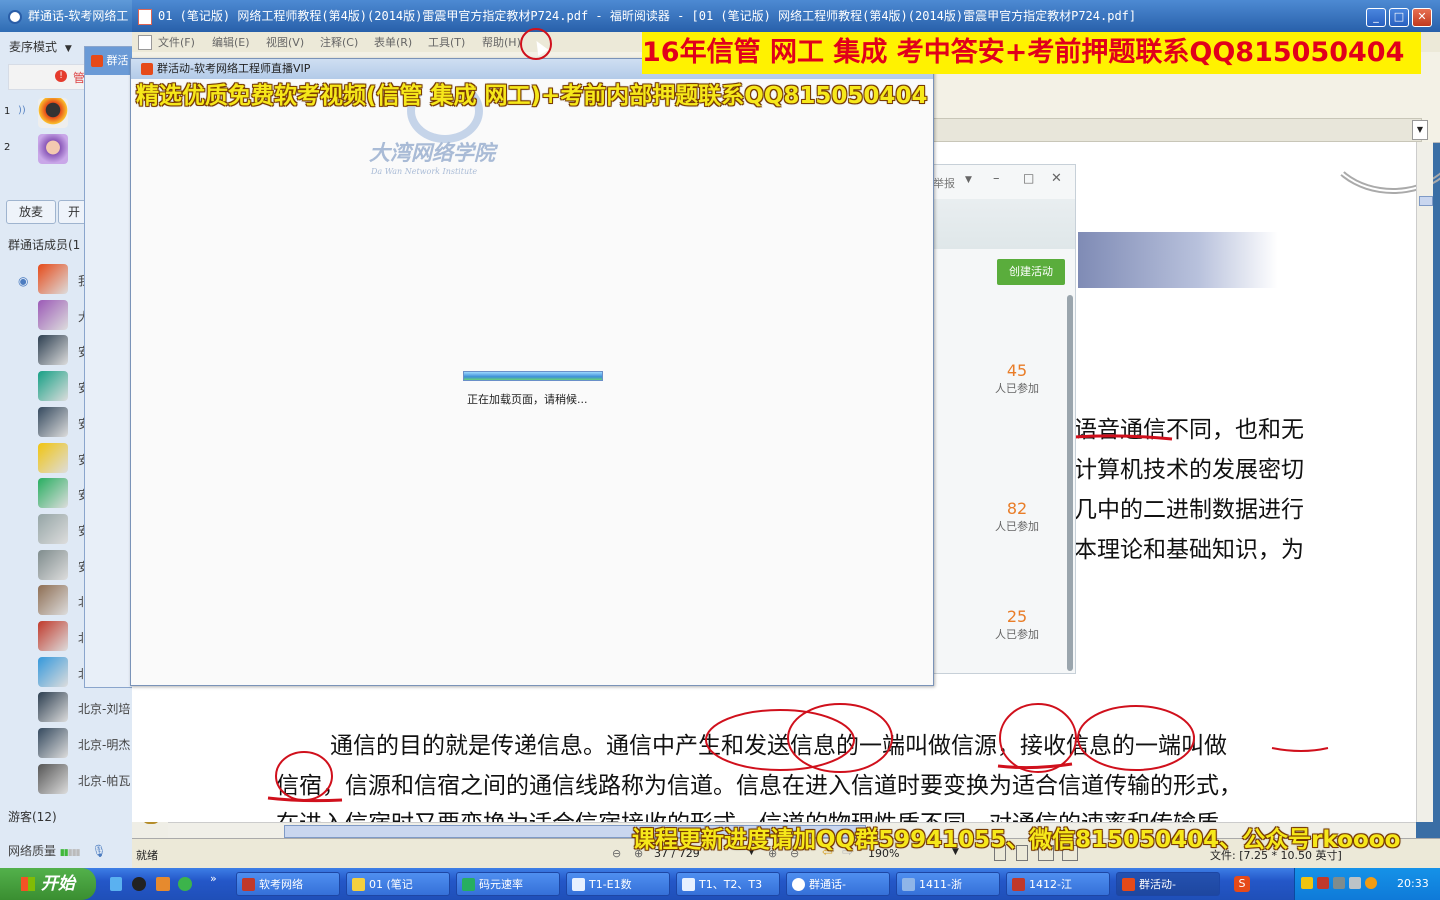  What do you see at coordinates (501, 42) in the screenshot?
I see `menu-help: 帮助(H)` at bounding box center [501, 42].